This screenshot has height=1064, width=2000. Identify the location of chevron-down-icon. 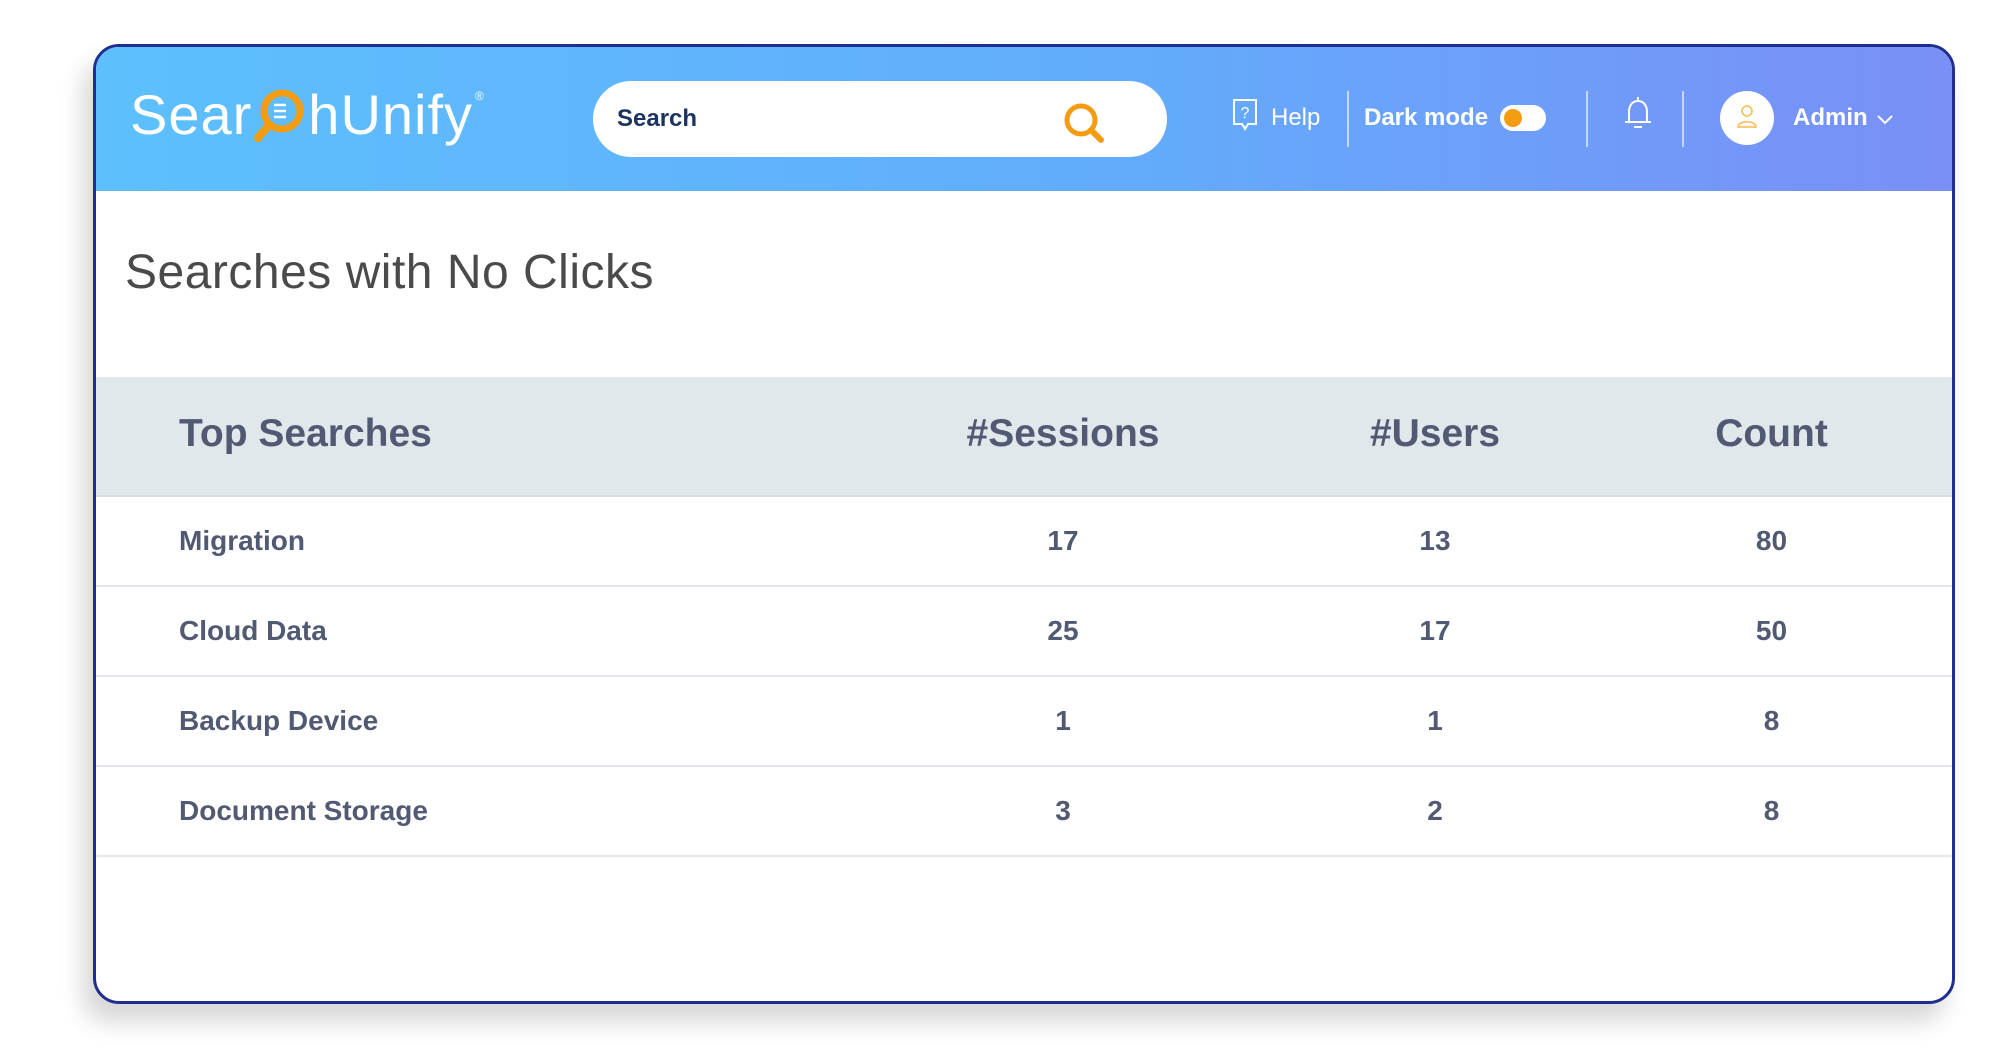
(1881, 118).